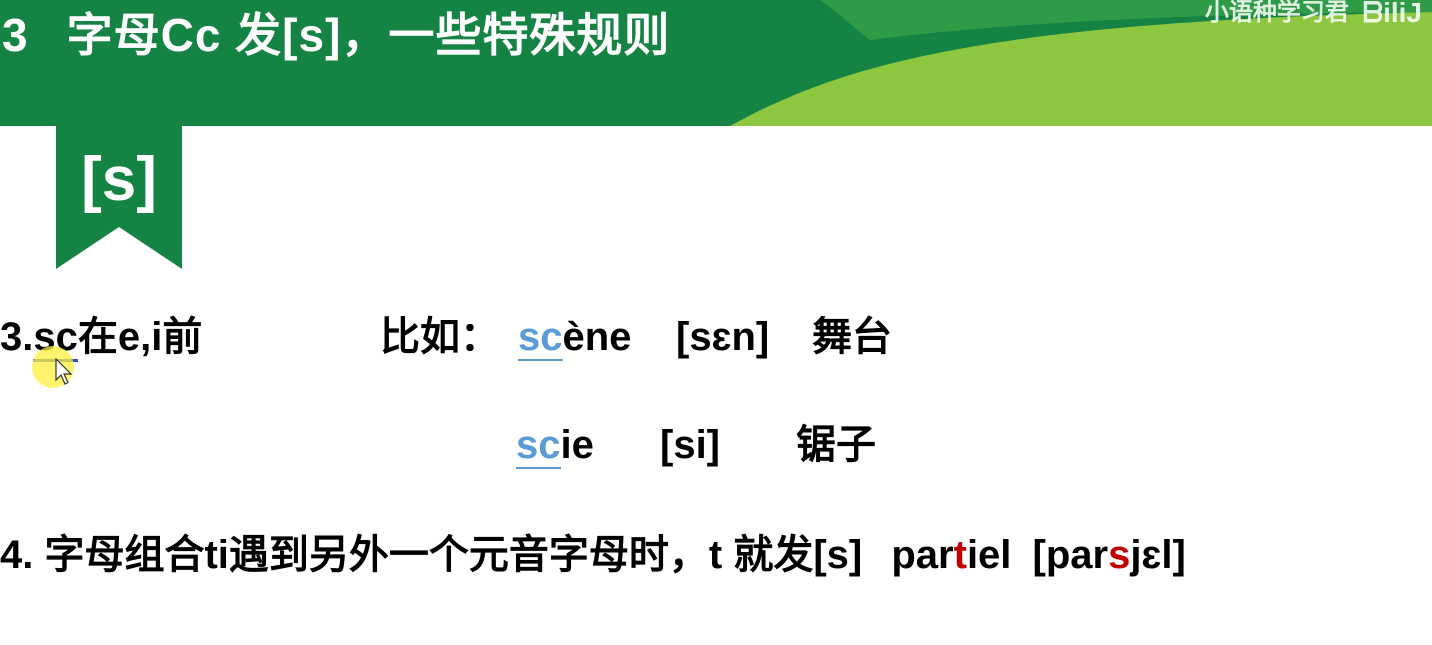 The image size is (1432, 645). Describe the element at coordinates (836, 445) in the screenshot. I see `example-2-meaning: 锯子` at that location.